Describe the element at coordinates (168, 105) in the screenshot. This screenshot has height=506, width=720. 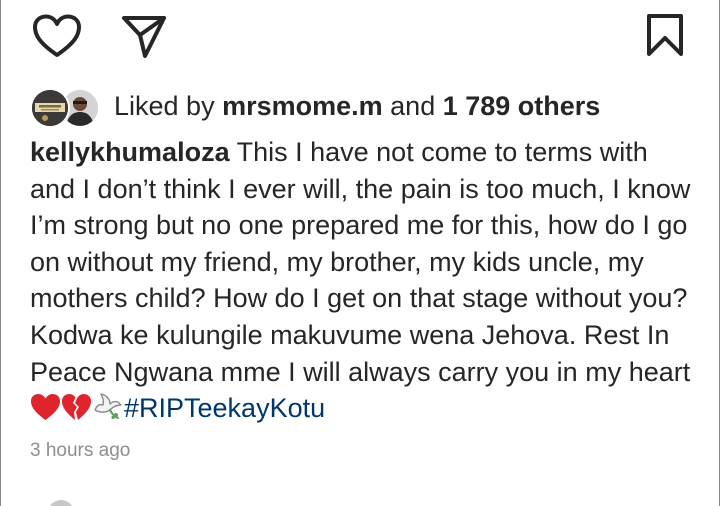
I see `liked-by-prefix: Liked by` at that location.